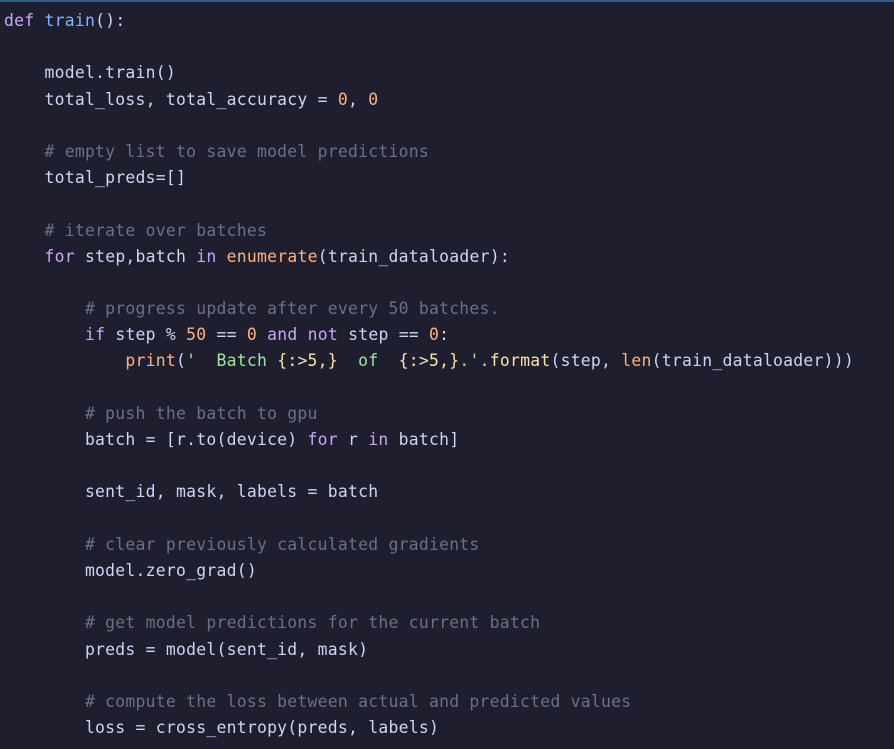 The image size is (894, 749). What do you see at coordinates (753, 361) in the screenshot?
I see `code-token-plain: (train_dataloader)))` at bounding box center [753, 361].